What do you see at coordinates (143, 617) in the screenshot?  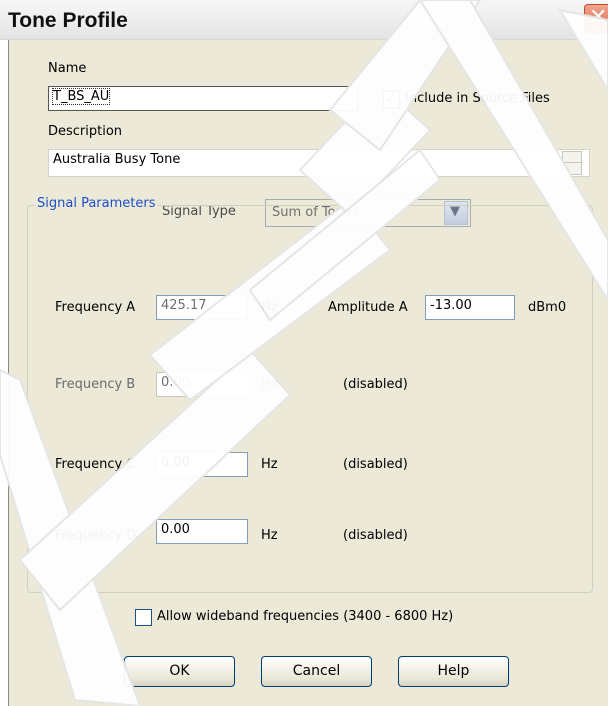 I see `wideband-checkbox` at bounding box center [143, 617].